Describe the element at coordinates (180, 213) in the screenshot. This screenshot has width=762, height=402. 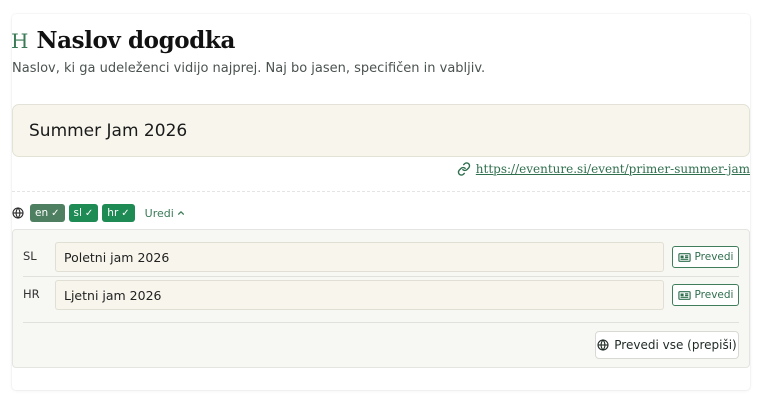
I see `chevron-up-icon` at that location.